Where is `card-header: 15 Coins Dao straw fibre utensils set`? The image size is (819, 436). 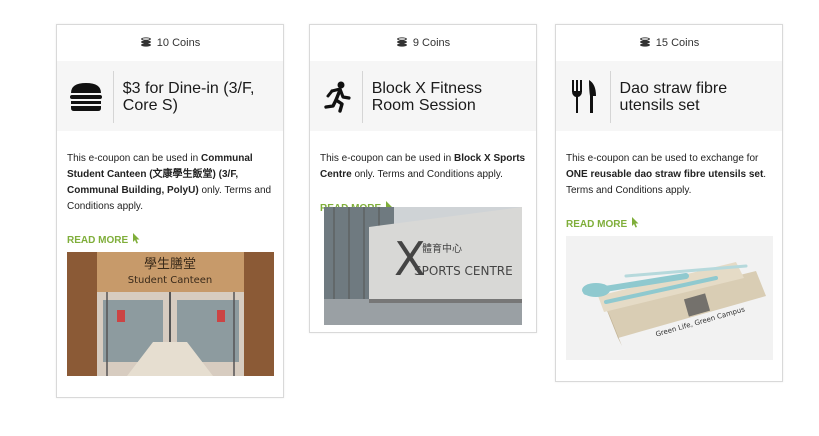
card-header: 15 Coins Dao straw fibre utensils set is located at coordinates (669, 78).